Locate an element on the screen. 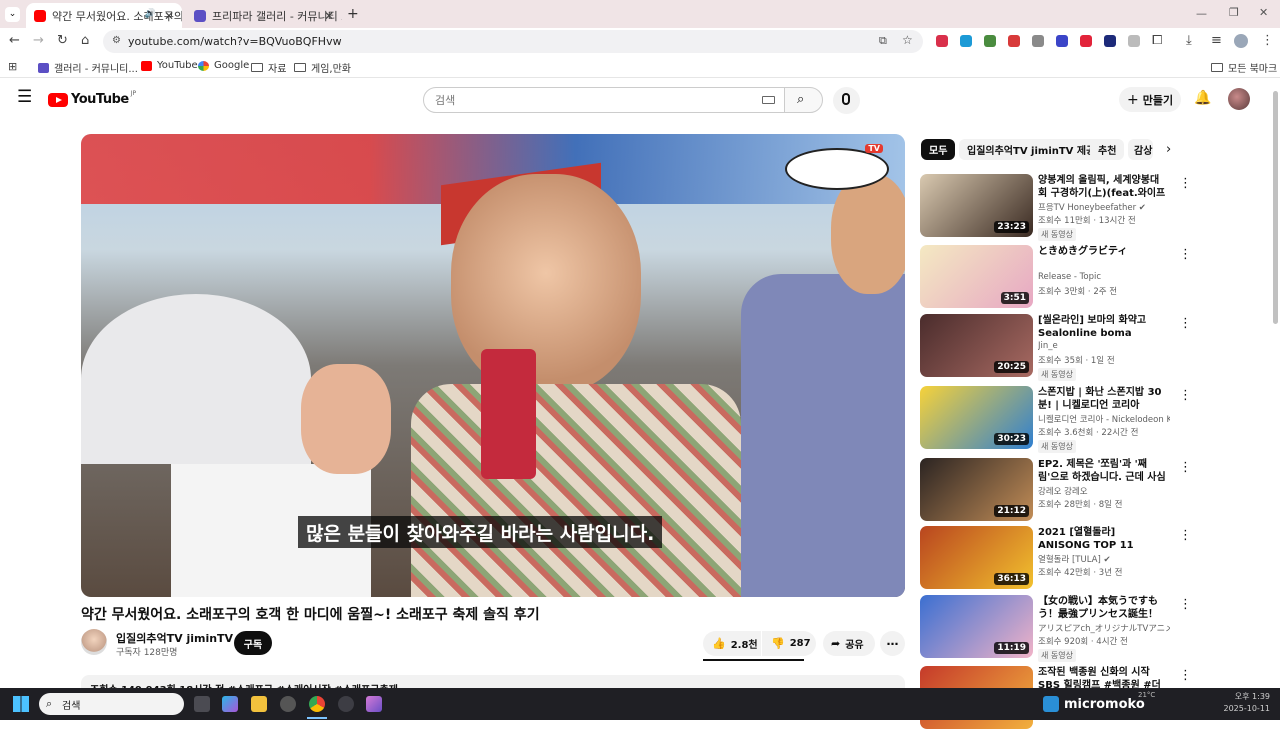  chip-from-channel: 입질의추억TV jiminTV 제공 is located at coordinates (1031, 149).